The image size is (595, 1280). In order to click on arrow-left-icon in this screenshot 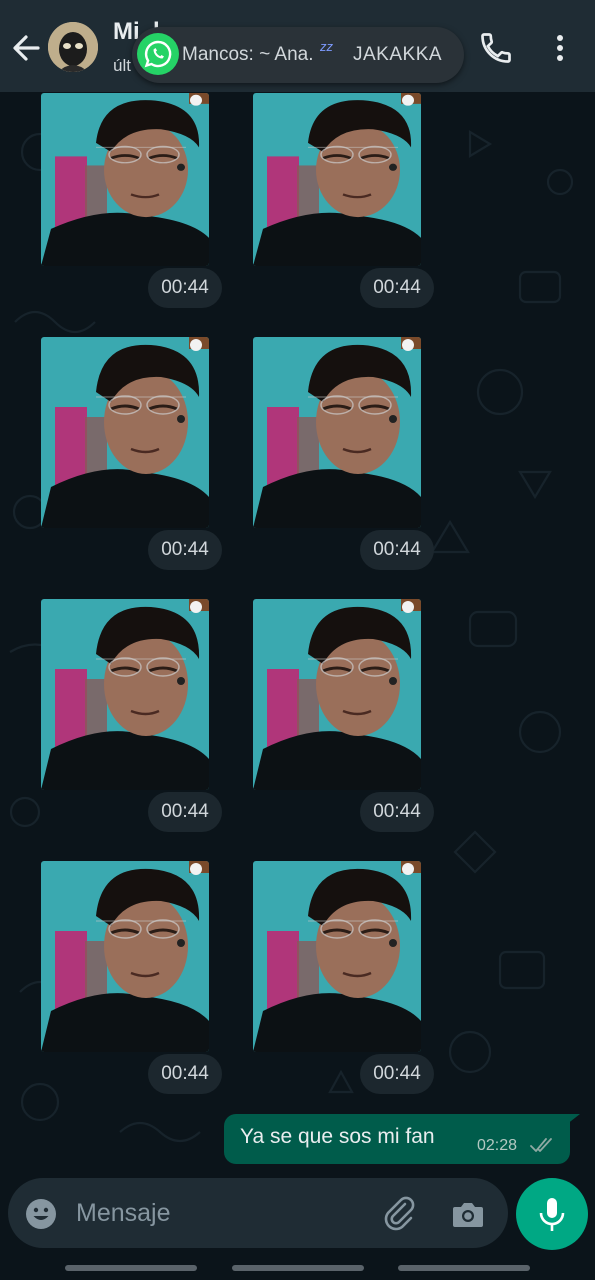, I will do `click(26, 48)`.